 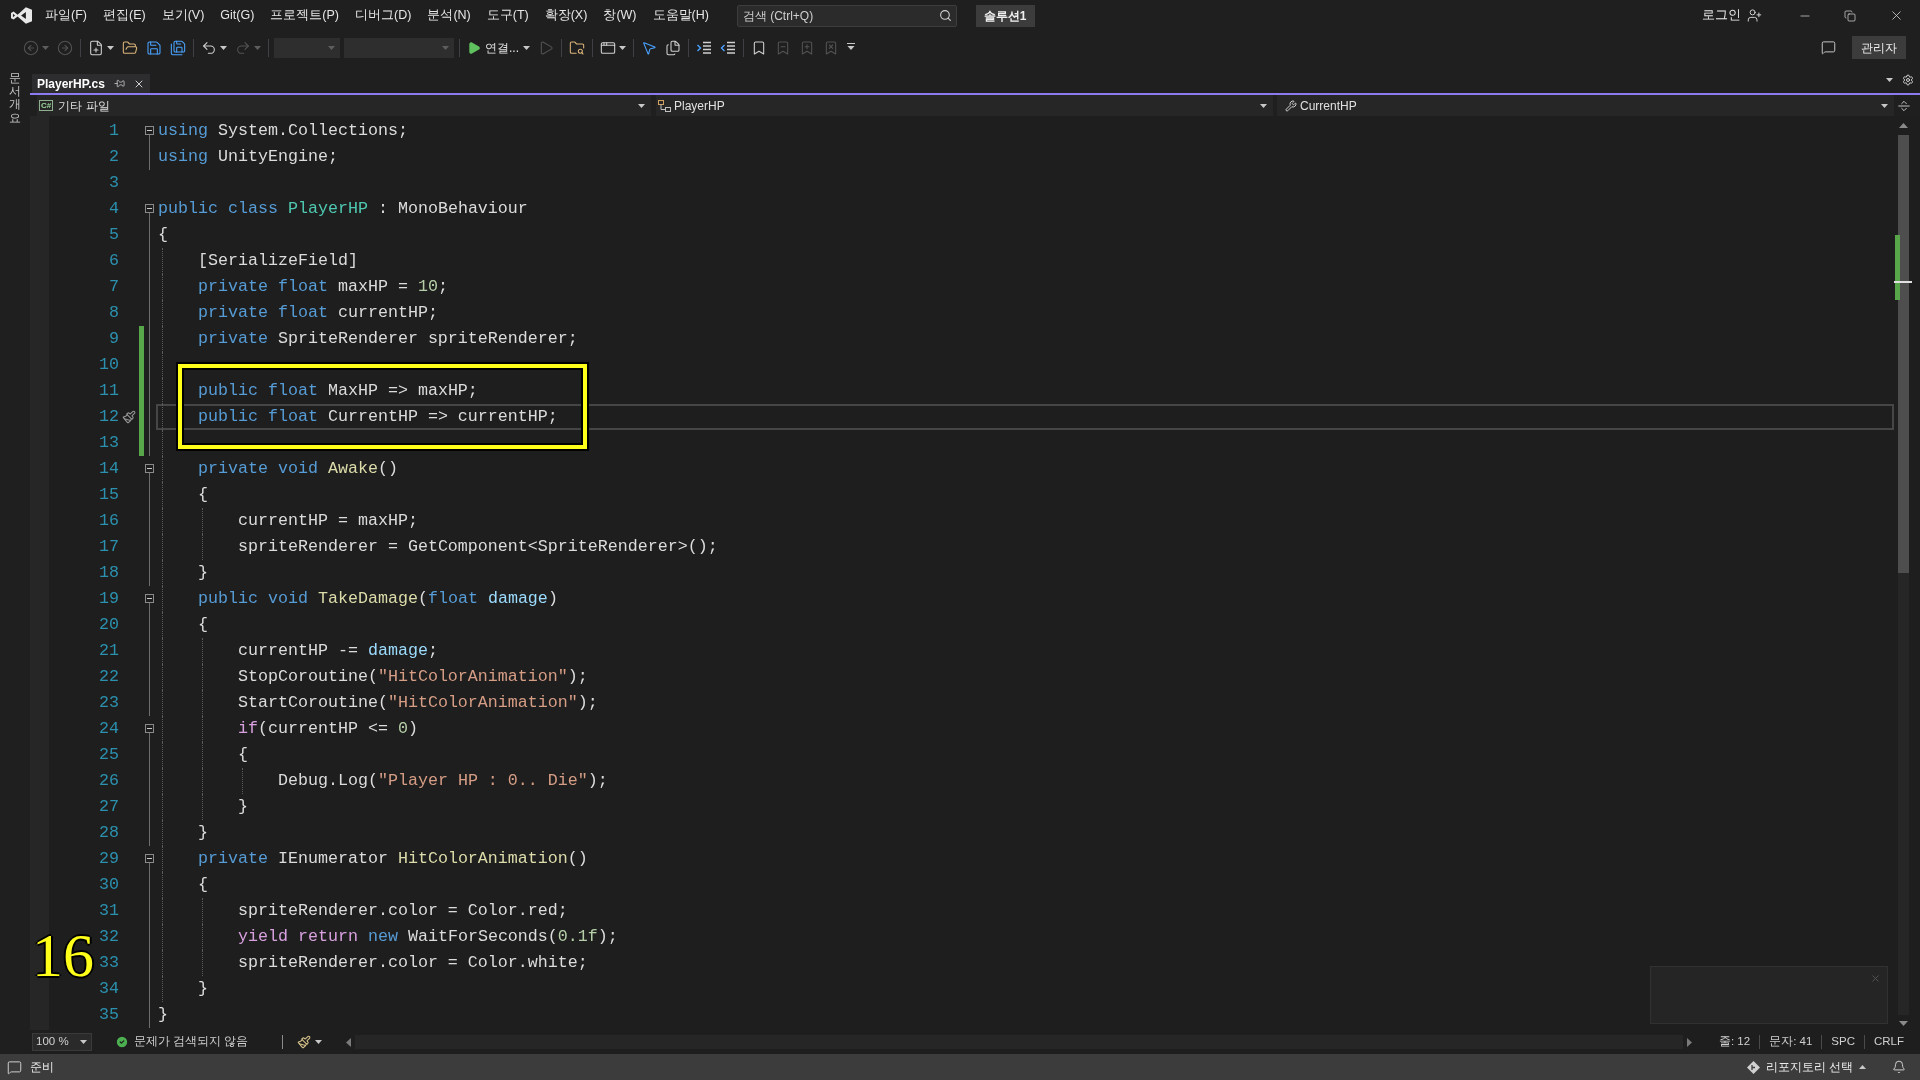 What do you see at coordinates (577, 47) in the screenshot?
I see `folder-search-icon` at bounding box center [577, 47].